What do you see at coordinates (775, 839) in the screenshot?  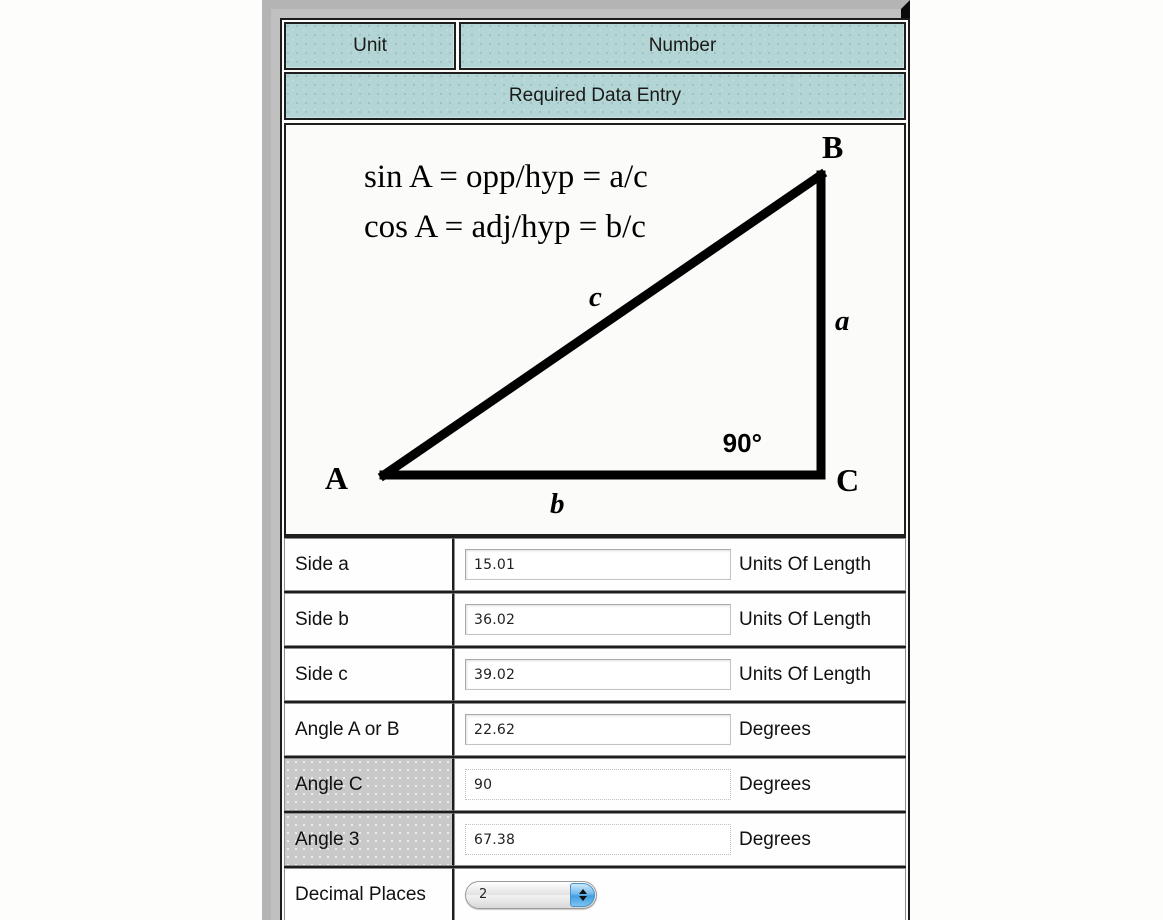 I see `unit-label-angle-3: Degrees` at bounding box center [775, 839].